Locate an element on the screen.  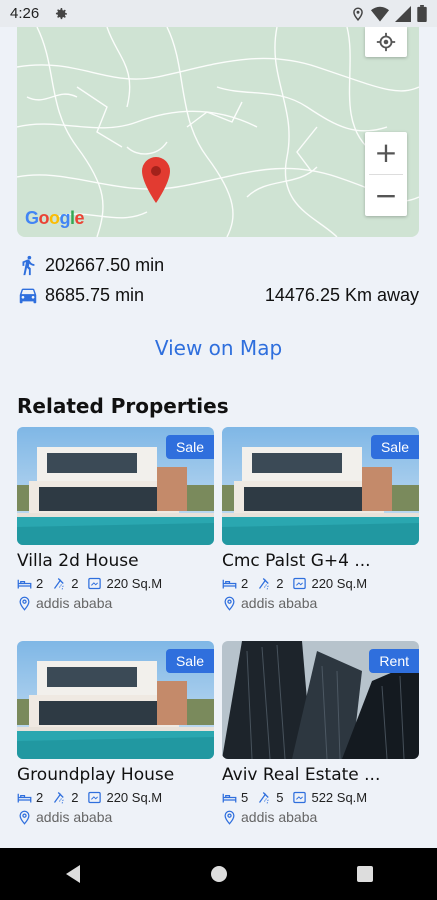
zoom-controls: + − is located at coordinates (386, 174).